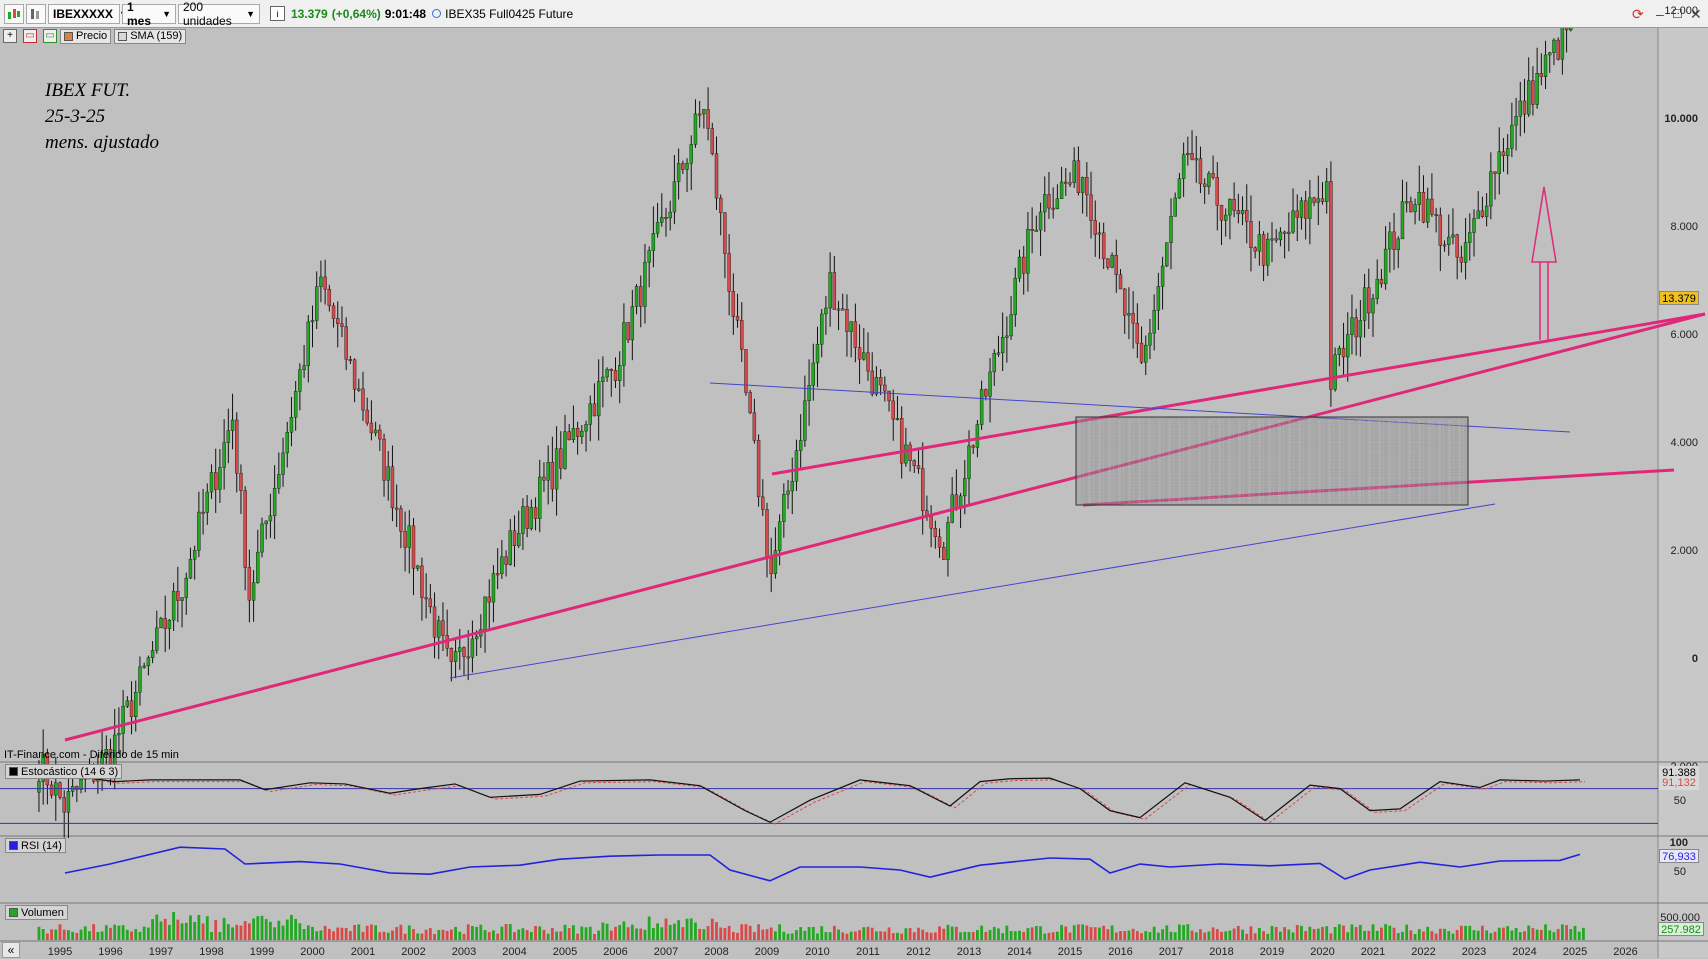 Image resolution: width=1708 pixels, height=959 pixels. What do you see at coordinates (88, 13) in the screenshot?
I see `symbol-selector: IBEXXXXX▼` at bounding box center [88, 13].